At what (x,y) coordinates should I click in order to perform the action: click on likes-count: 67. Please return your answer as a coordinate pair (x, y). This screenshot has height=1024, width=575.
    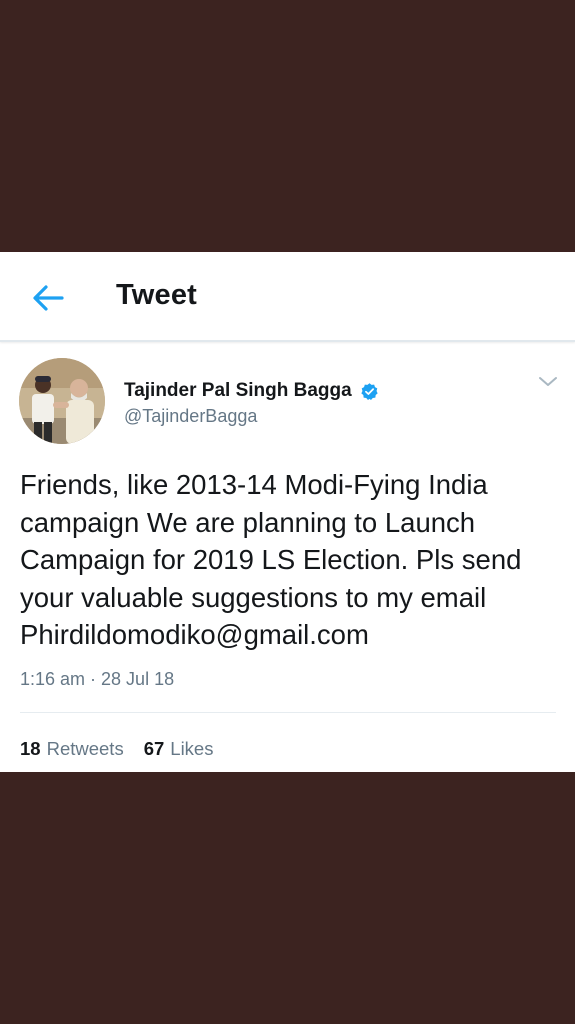
    Looking at the image, I should click on (154, 748).